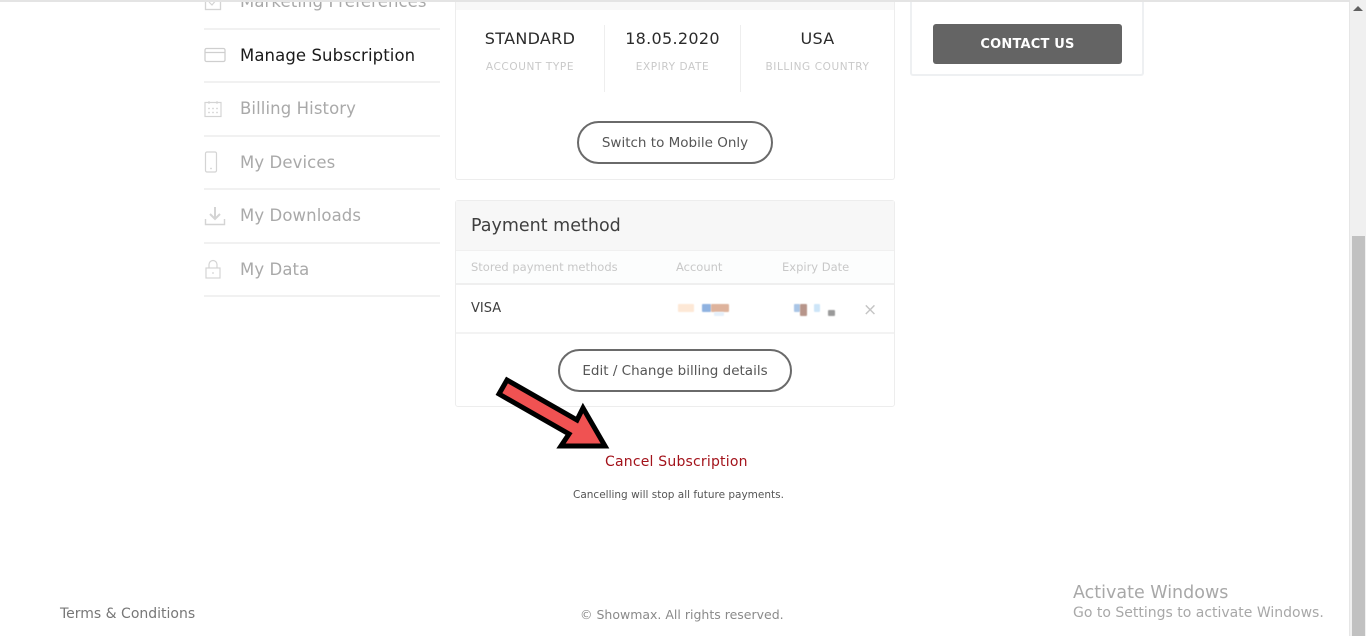  Describe the element at coordinates (817, 67) in the screenshot. I see `stat-caption: BILLING COUNTRY` at that location.